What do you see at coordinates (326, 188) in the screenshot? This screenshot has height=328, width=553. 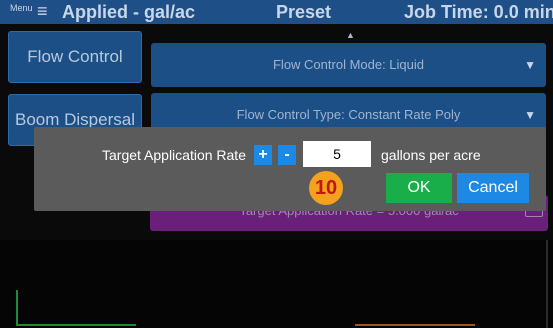 I see `step-number-badge: 10` at bounding box center [326, 188].